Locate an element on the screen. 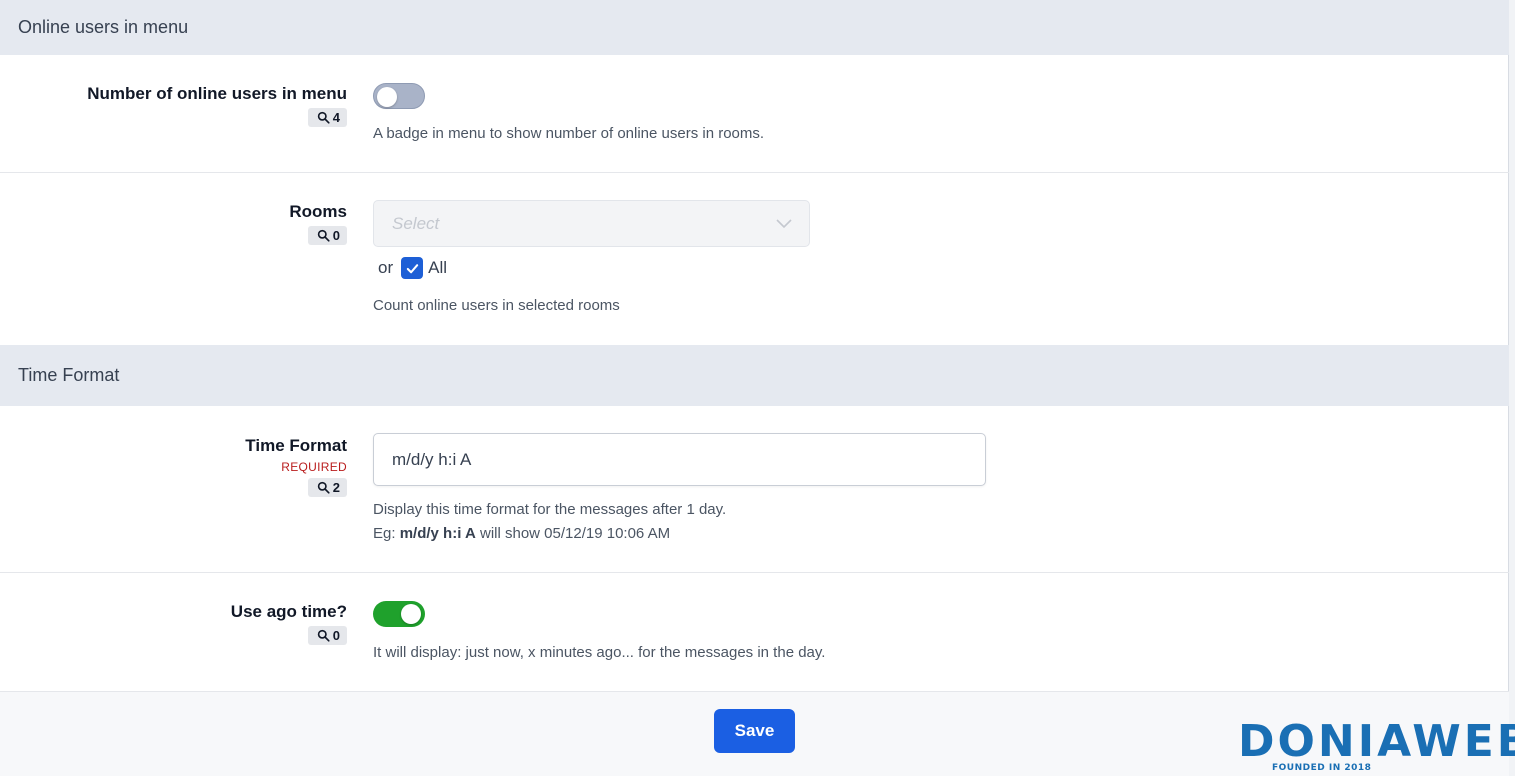 The width and height of the screenshot is (1515, 776). search-count-badge: 4 is located at coordinates (327, 117).